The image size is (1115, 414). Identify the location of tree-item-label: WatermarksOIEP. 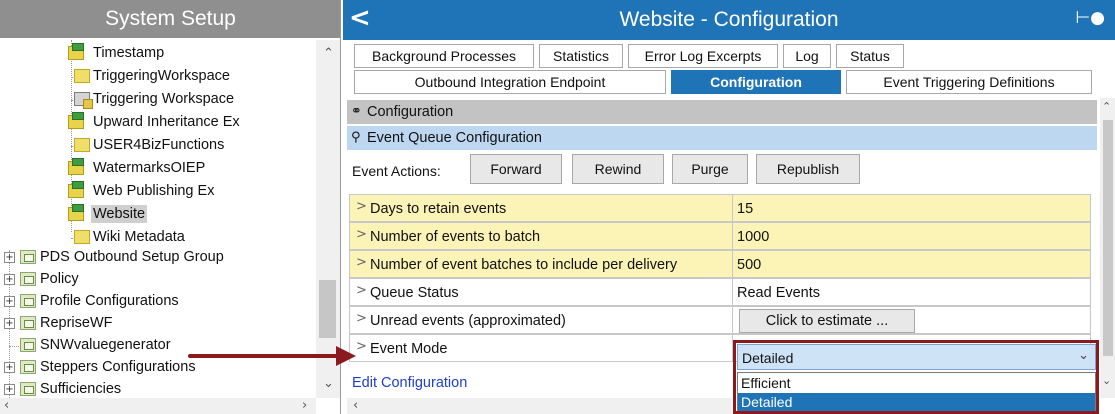
(149, 168).